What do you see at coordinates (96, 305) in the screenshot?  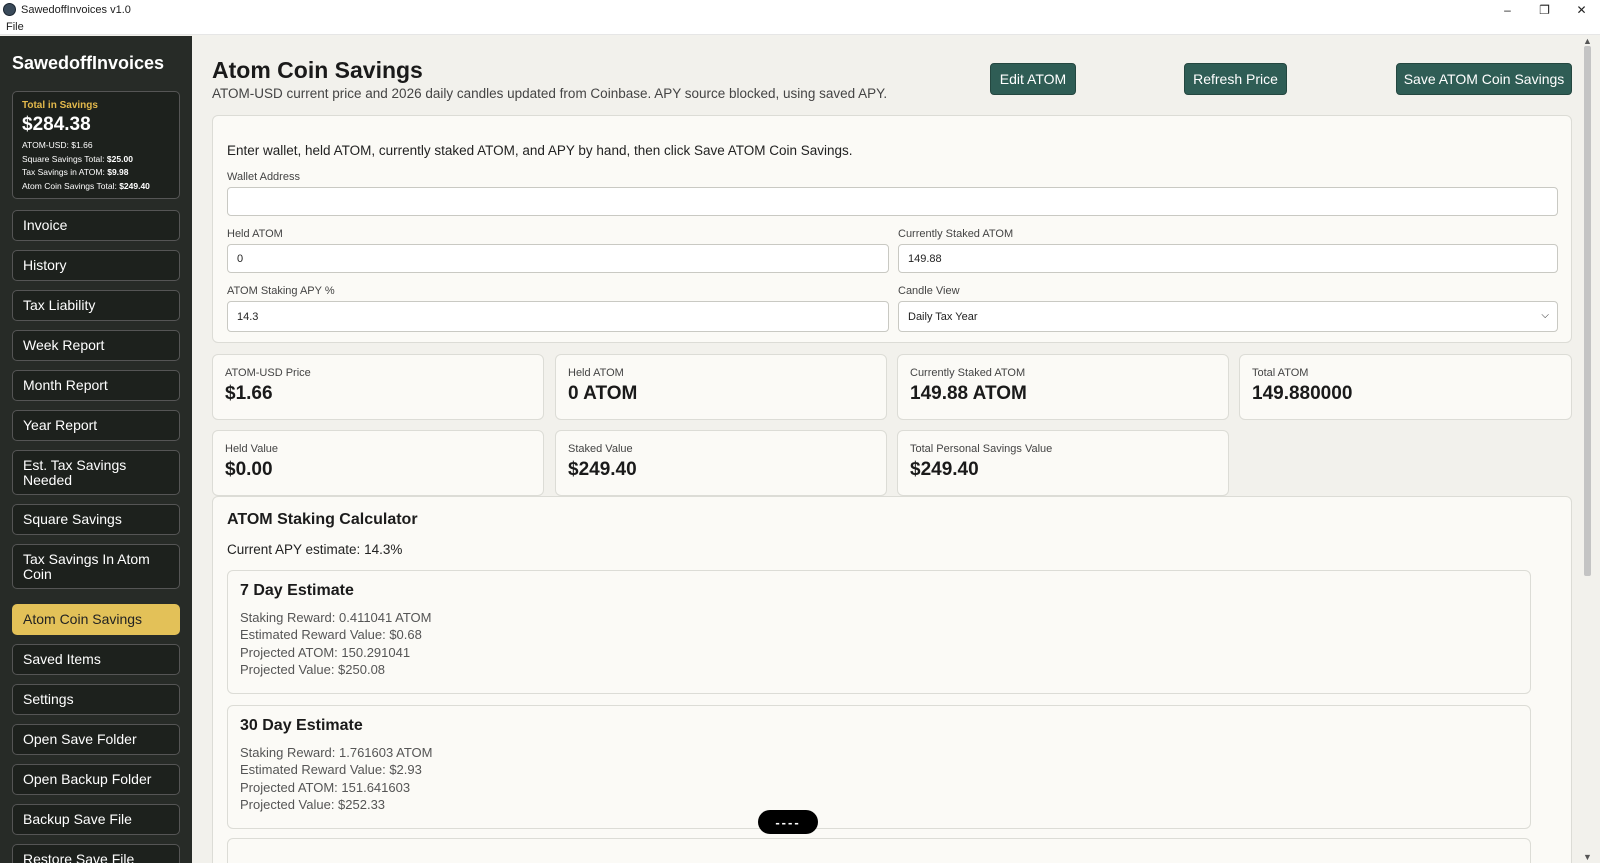 I see `sidebar-item-tax-liability: Tax Liability` at bounding box center [96, 305].